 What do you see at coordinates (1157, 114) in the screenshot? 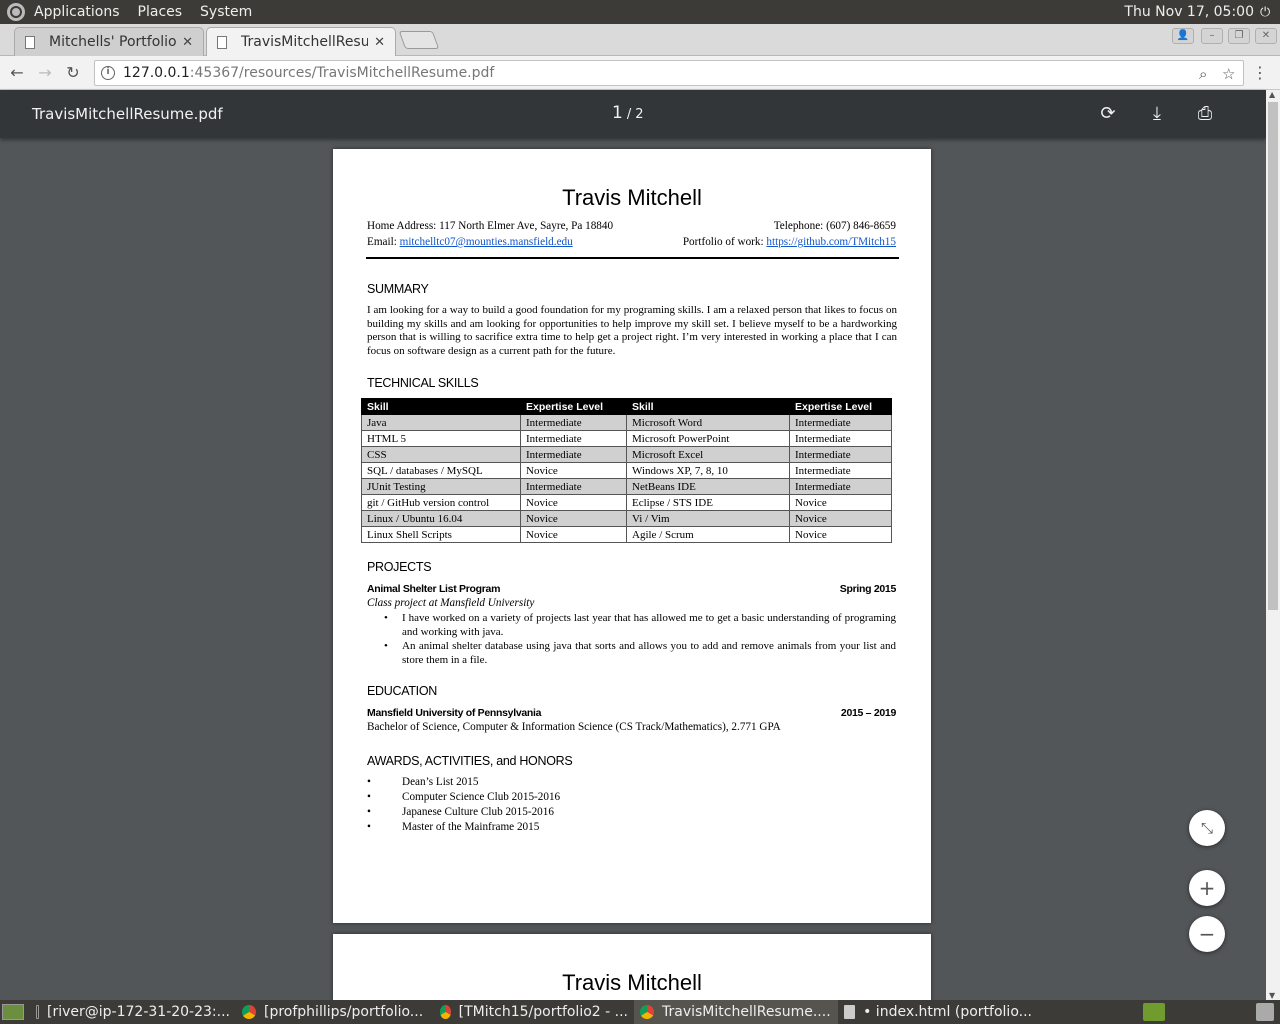
I see `download-icon: ⤓` at bounding box center [1157, 114].